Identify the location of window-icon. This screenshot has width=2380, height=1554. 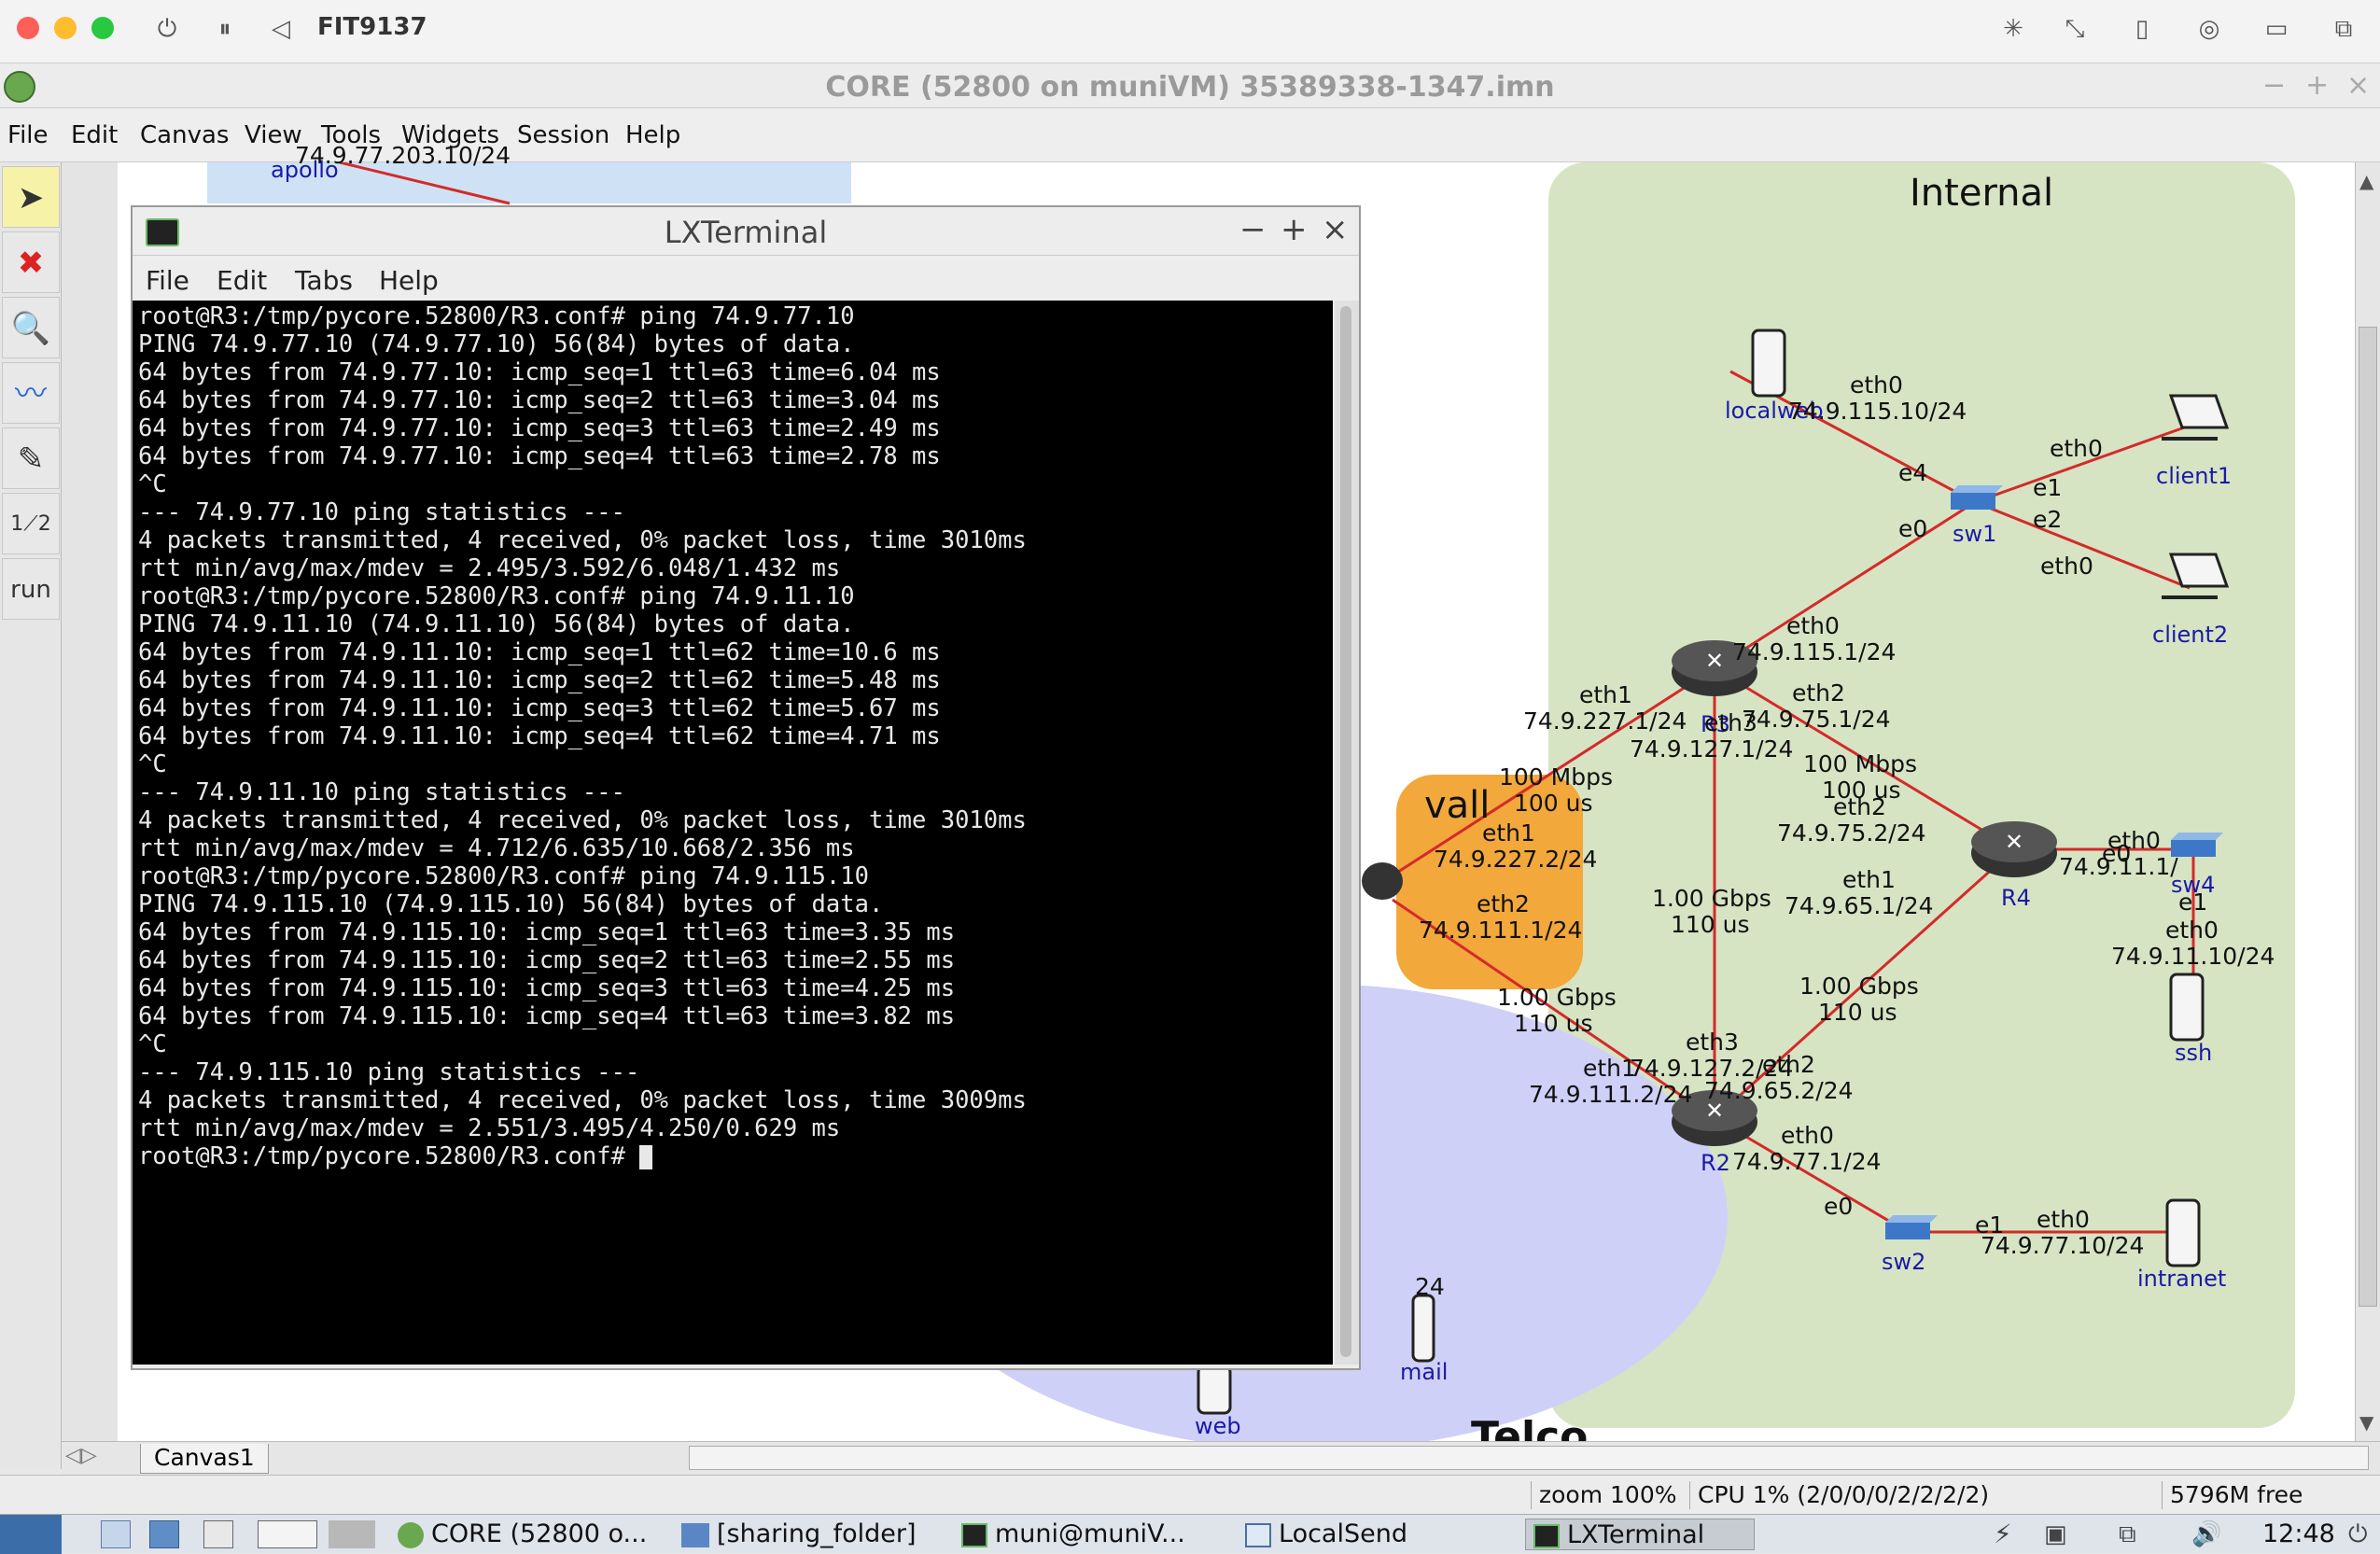
(218, 1534).